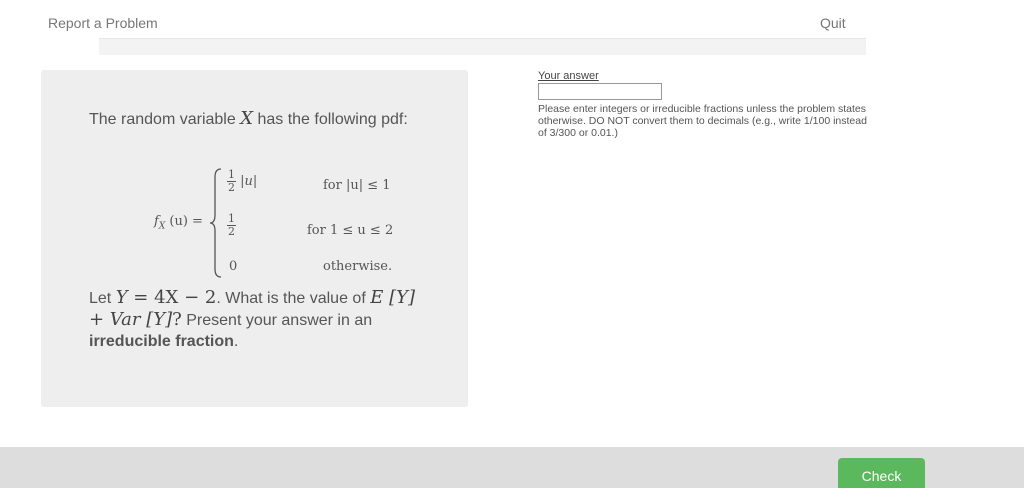  What do you see at coordinates (215, 223) in the screenshot?
I see `left-brace-icon` at bounding box center [215, 223].